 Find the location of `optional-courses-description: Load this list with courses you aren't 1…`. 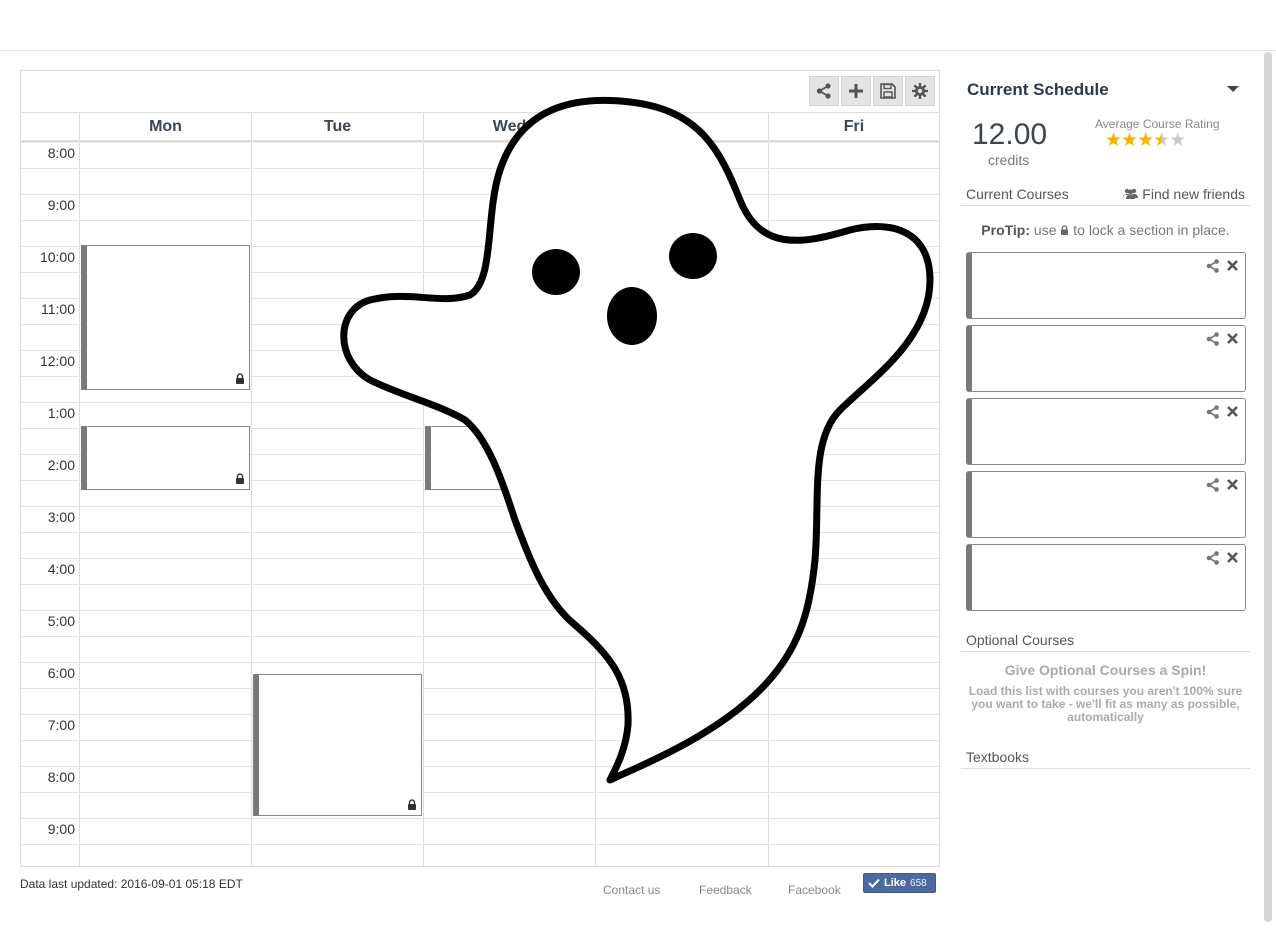

optional-courses-description: Load this list with courses you aren't 1… is located at coordinates (1105, 704).